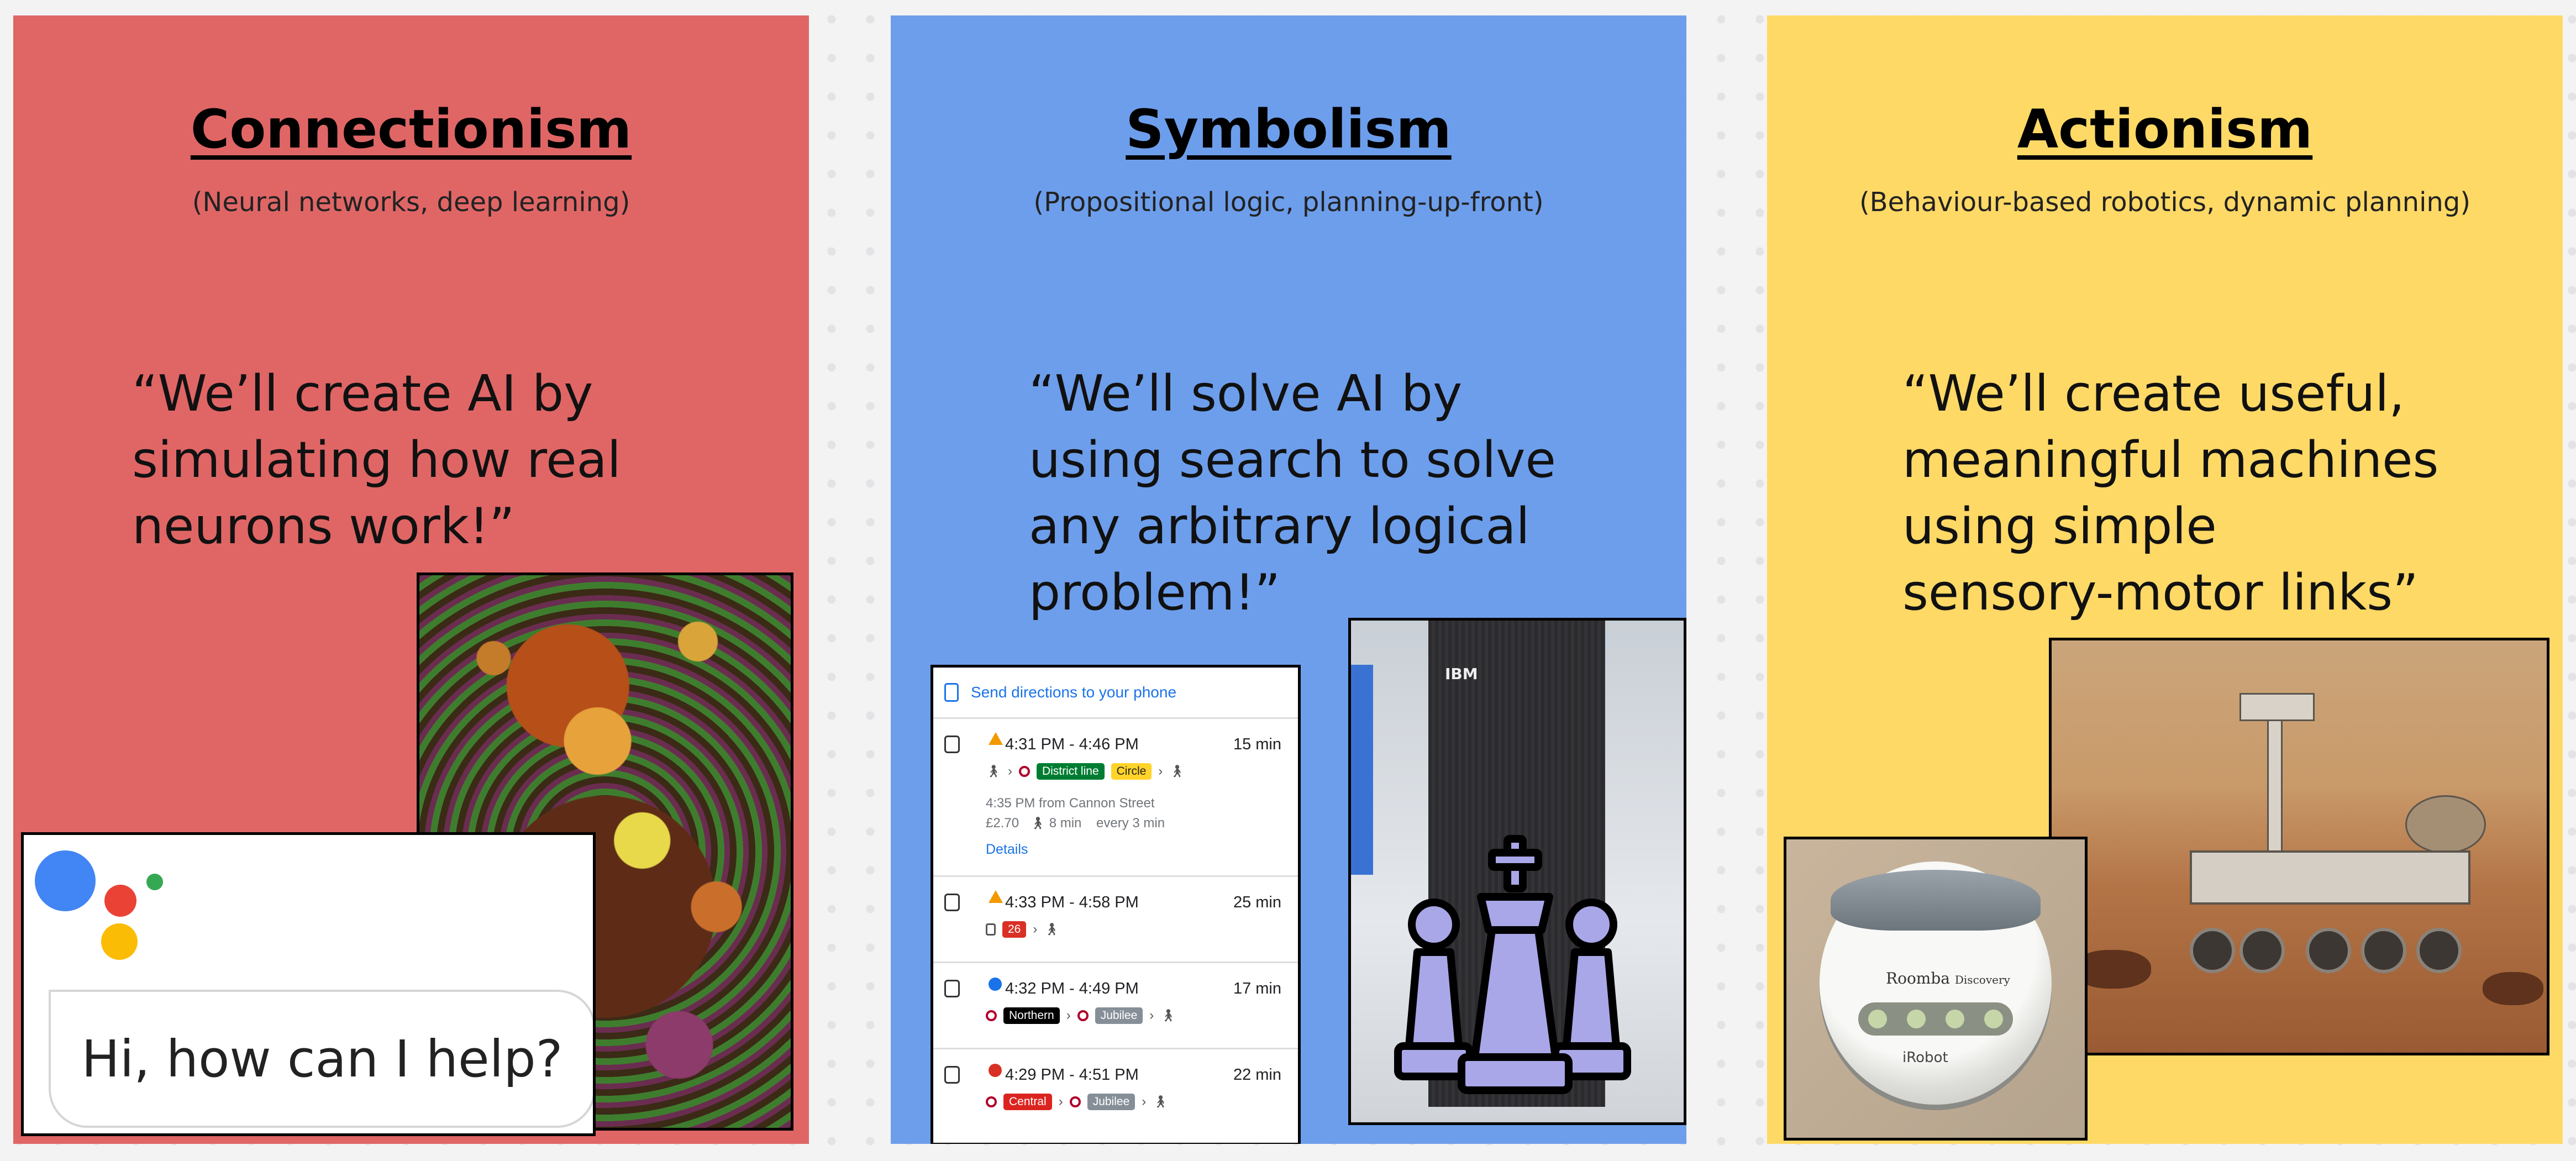  What do you see at coordinates (2165, 129) in the screenshot?
I see `panel-title: Actionism` at bounding box center [2165, 129].